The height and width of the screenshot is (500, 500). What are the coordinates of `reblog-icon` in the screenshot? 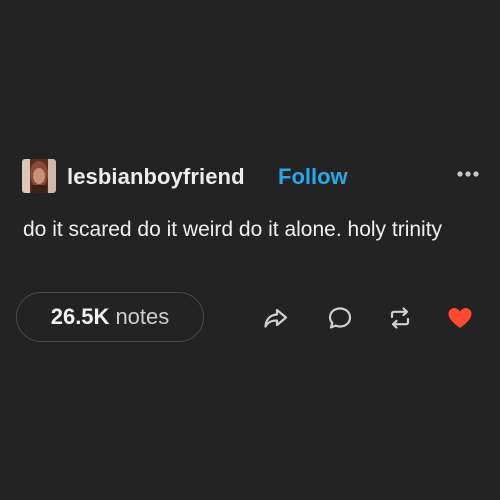 It's located at (400, 318).